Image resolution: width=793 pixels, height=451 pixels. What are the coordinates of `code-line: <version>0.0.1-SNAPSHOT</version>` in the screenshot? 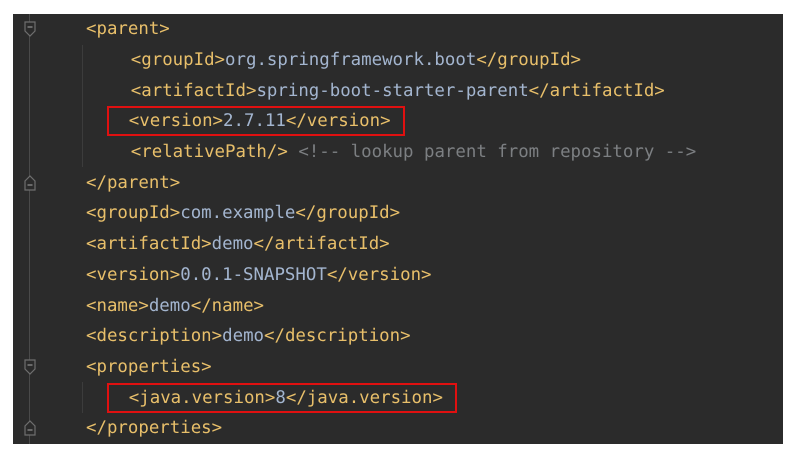 It's located at (259, 275).